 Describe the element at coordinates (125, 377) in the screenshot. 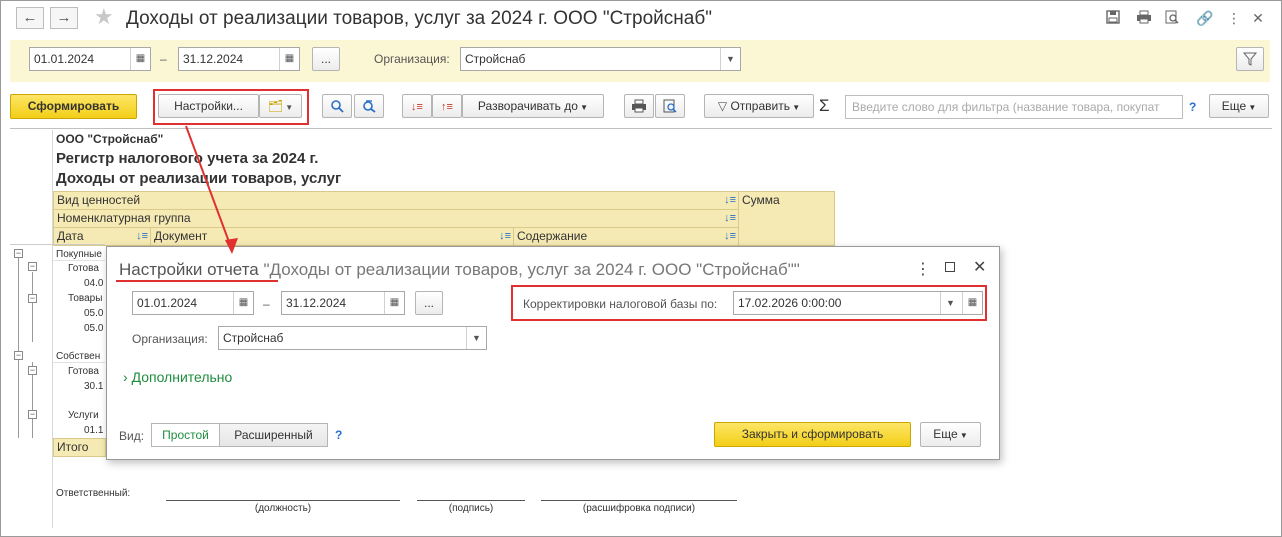

I see `chevron-right-icon: ›` at that location.